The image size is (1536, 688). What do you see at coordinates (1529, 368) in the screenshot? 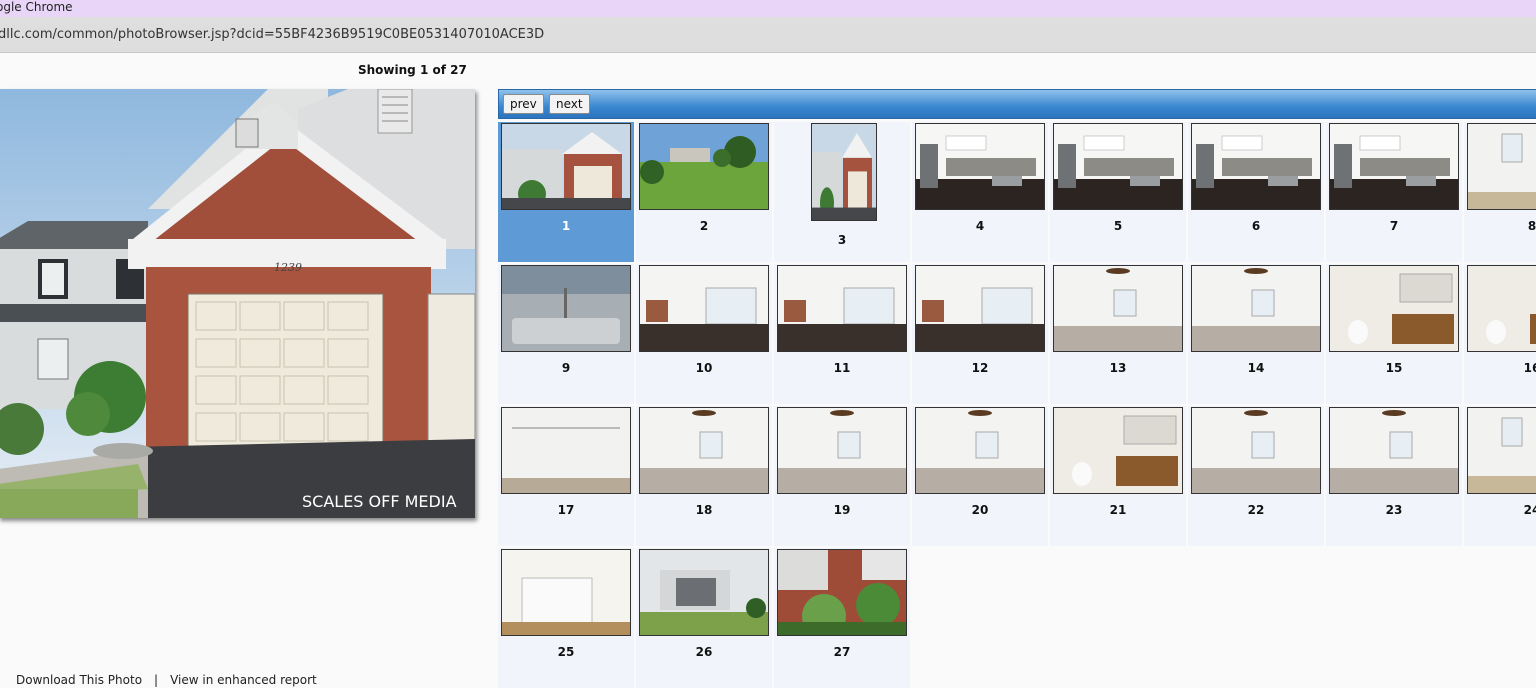
I see `thumbnail-number: 16` at bounding box center [1529, 368].